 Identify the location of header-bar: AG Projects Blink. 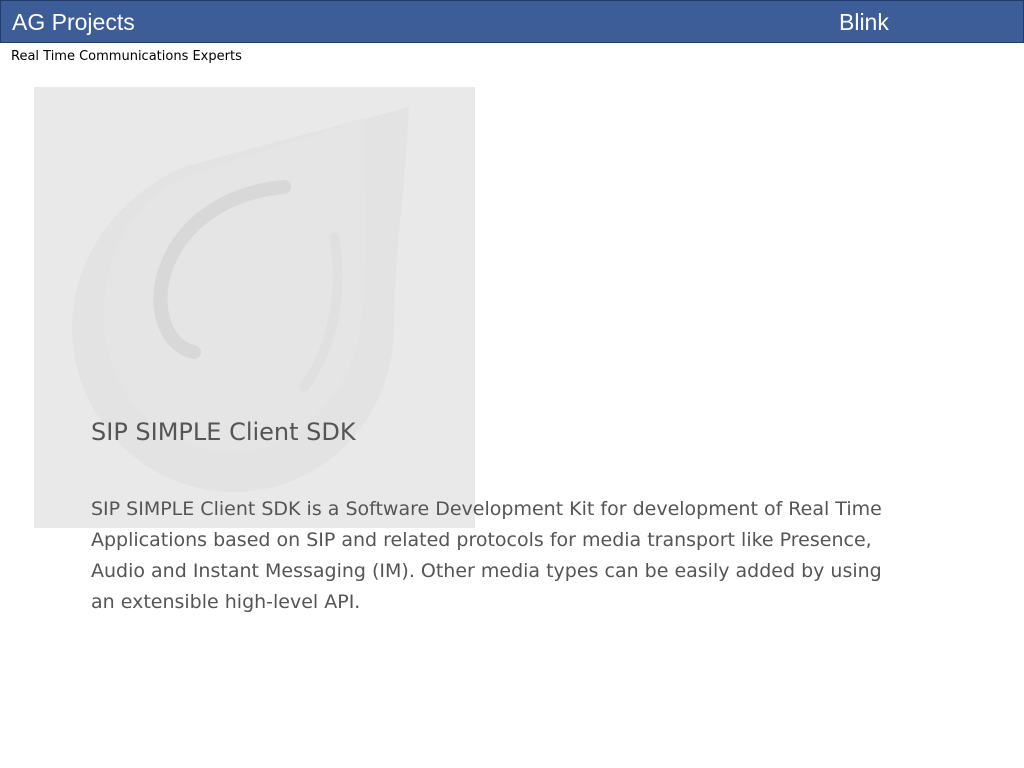
(512, 21).